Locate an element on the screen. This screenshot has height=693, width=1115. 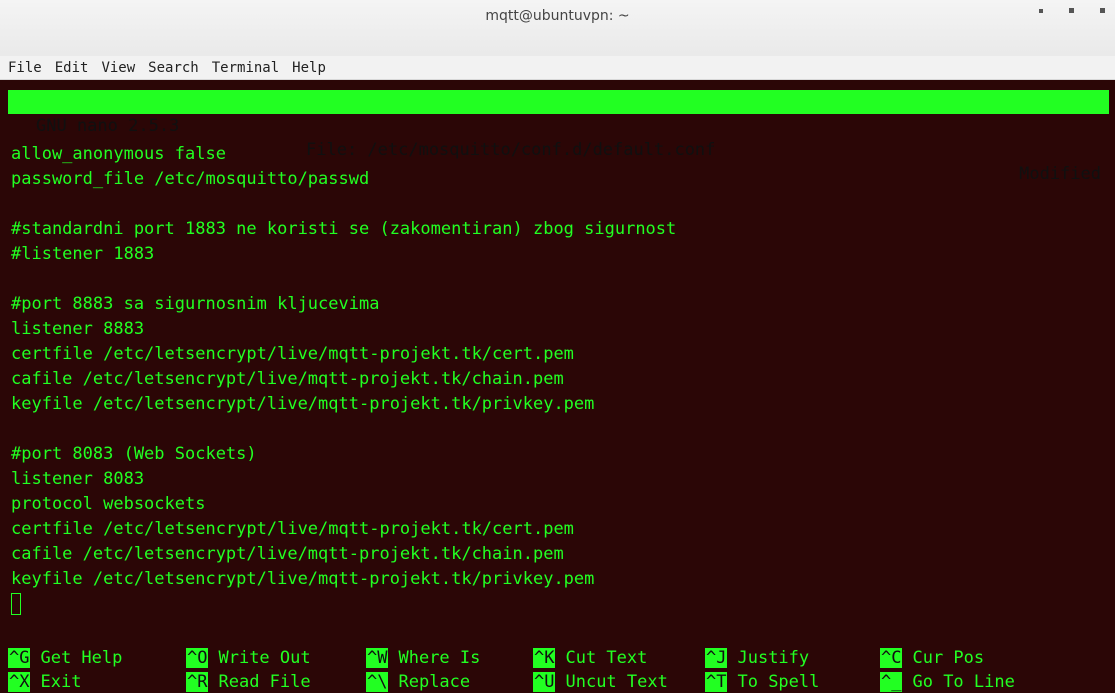
menu-file: File is located at coordinates (25, 68).